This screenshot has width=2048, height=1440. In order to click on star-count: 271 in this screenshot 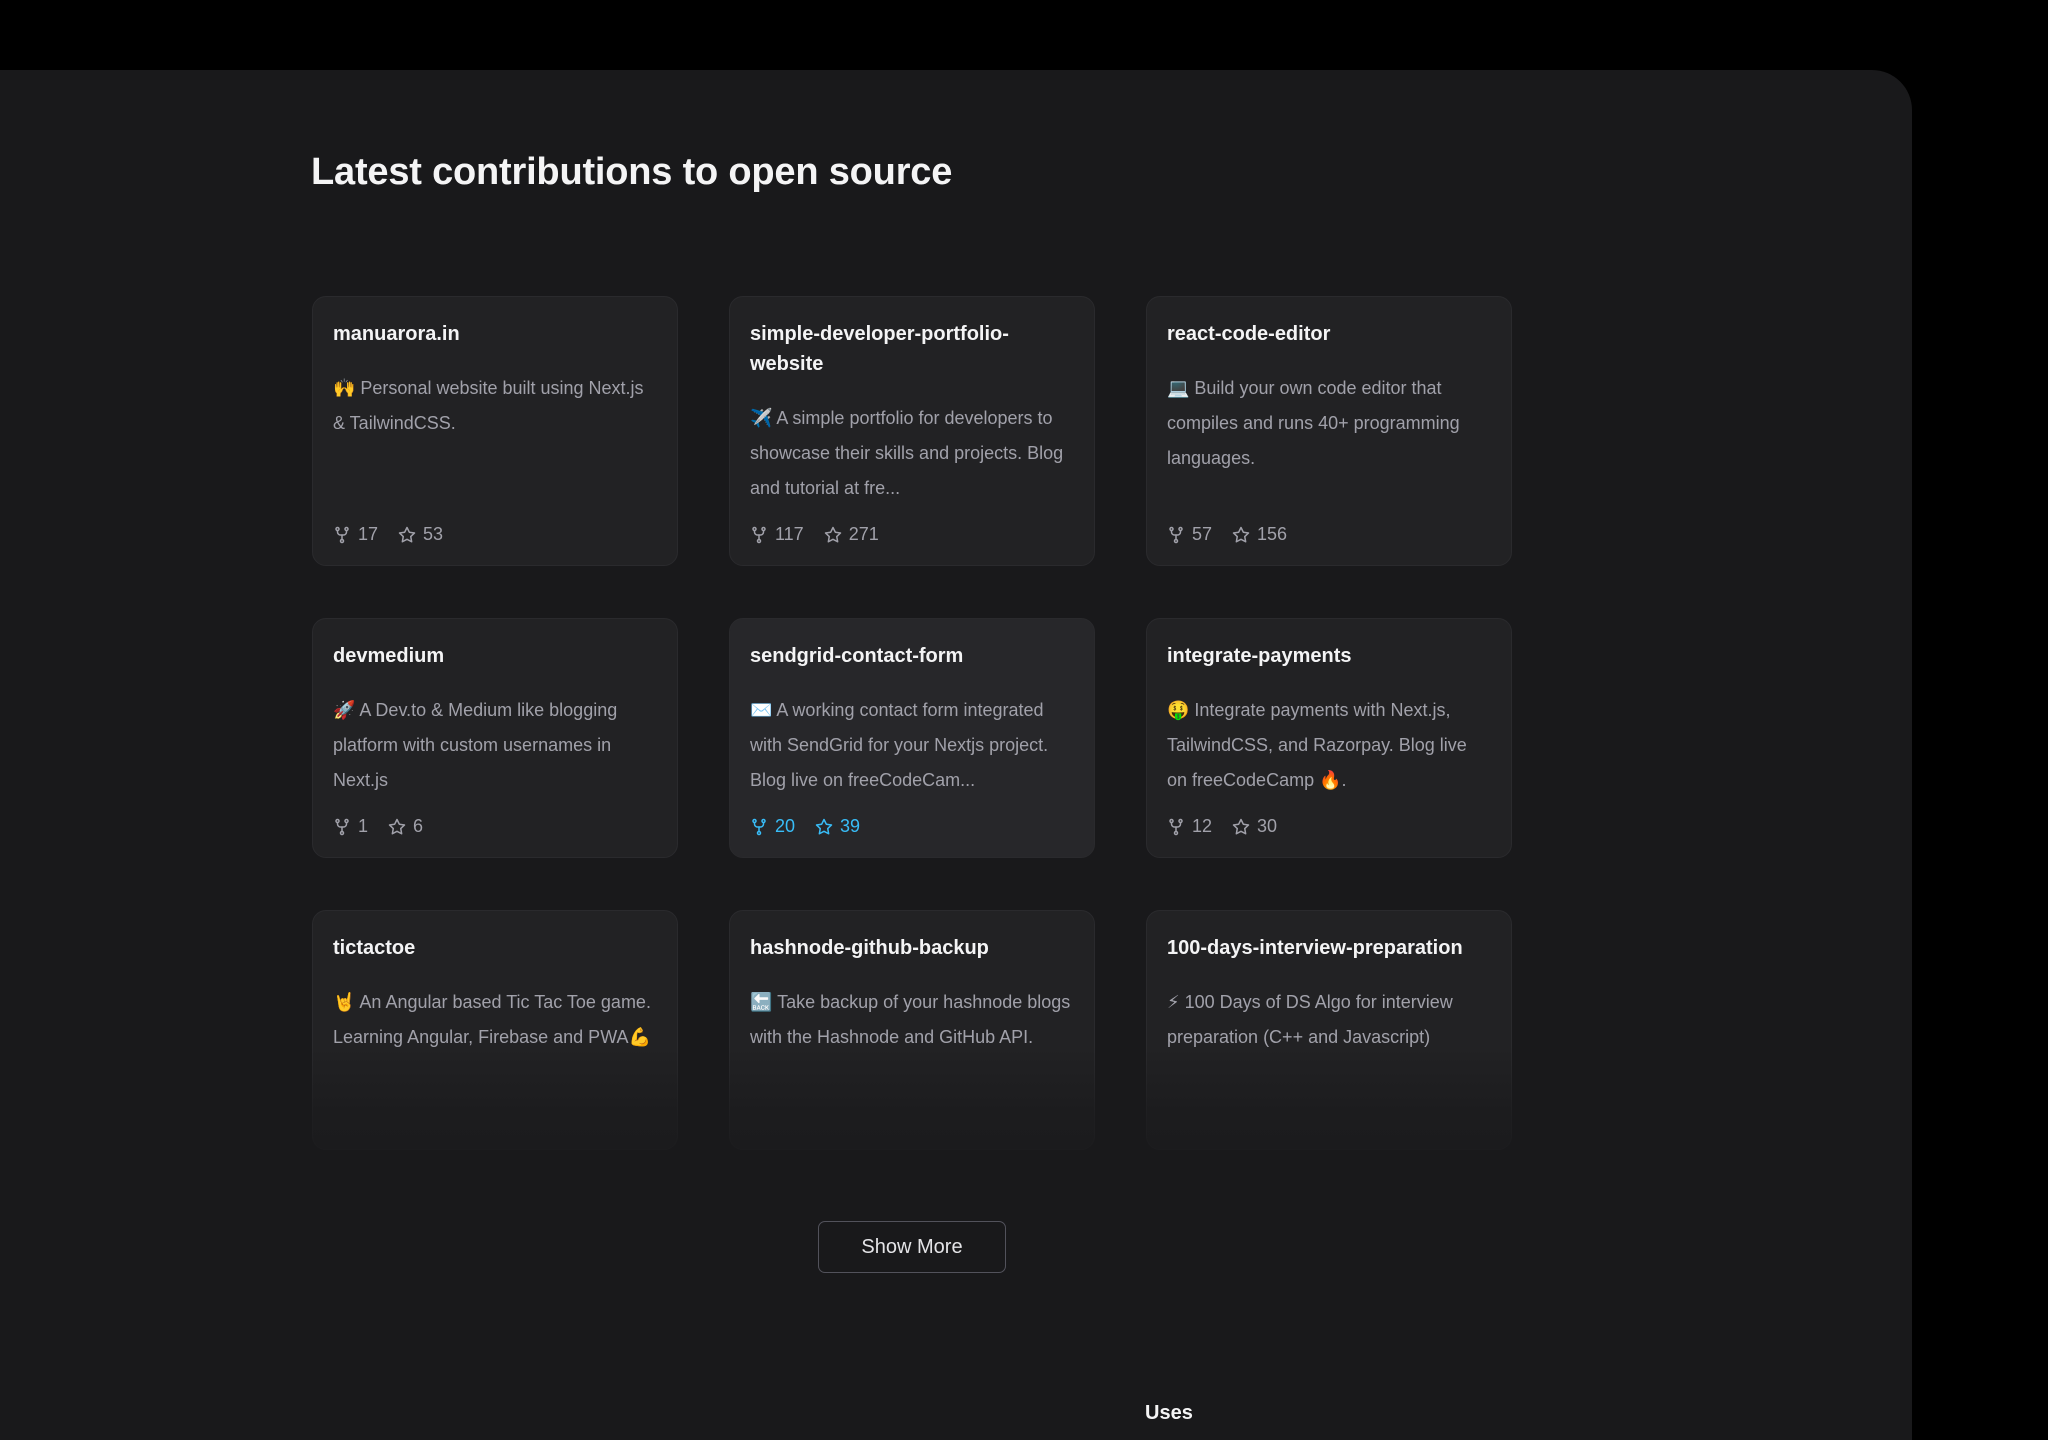, I will do `click(851, 534)`.